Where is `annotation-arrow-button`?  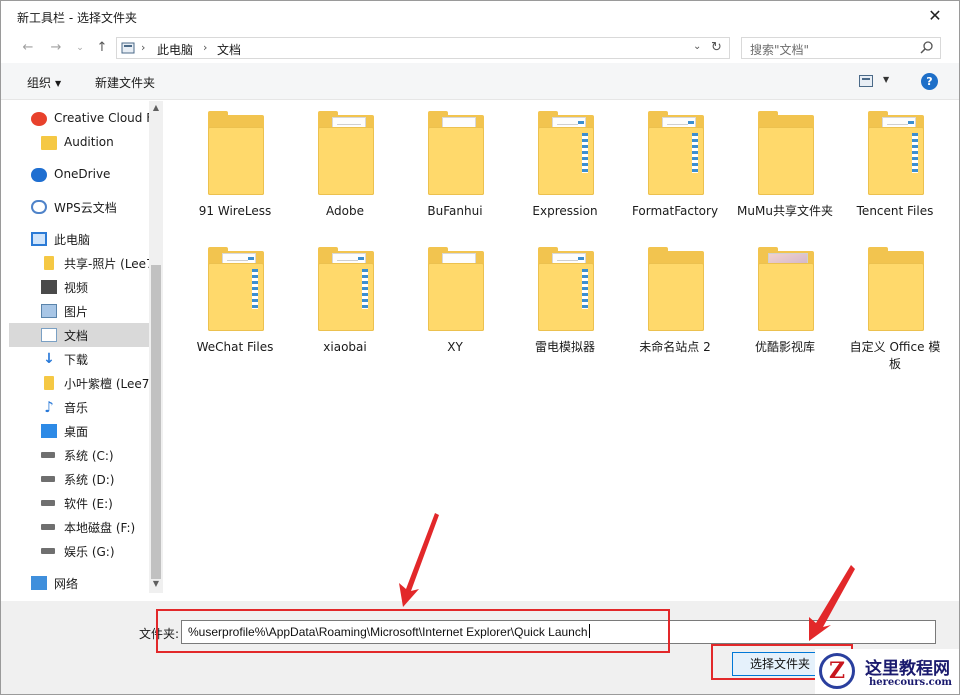 annotation-arrow-button is located at coordinates (832, 603).